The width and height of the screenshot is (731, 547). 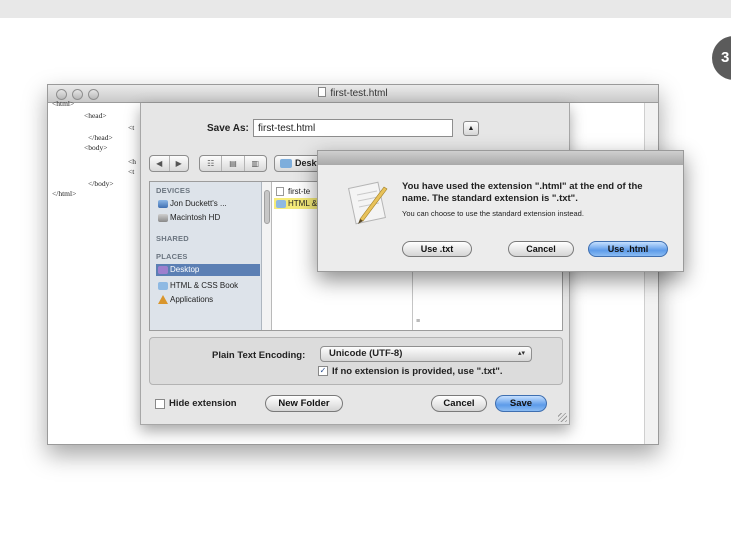 What do you see at coordinates (426, 354) in the screenshot?
I see `encoding-popup: Unicode (UTF-8) ▴▾` at bounding box center [426, 354].